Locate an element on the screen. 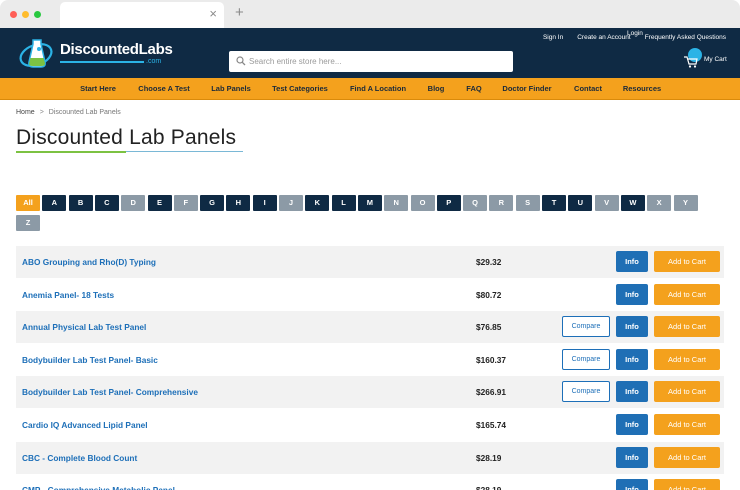  letter-filter-j: J is located at coordinates (291, 203).